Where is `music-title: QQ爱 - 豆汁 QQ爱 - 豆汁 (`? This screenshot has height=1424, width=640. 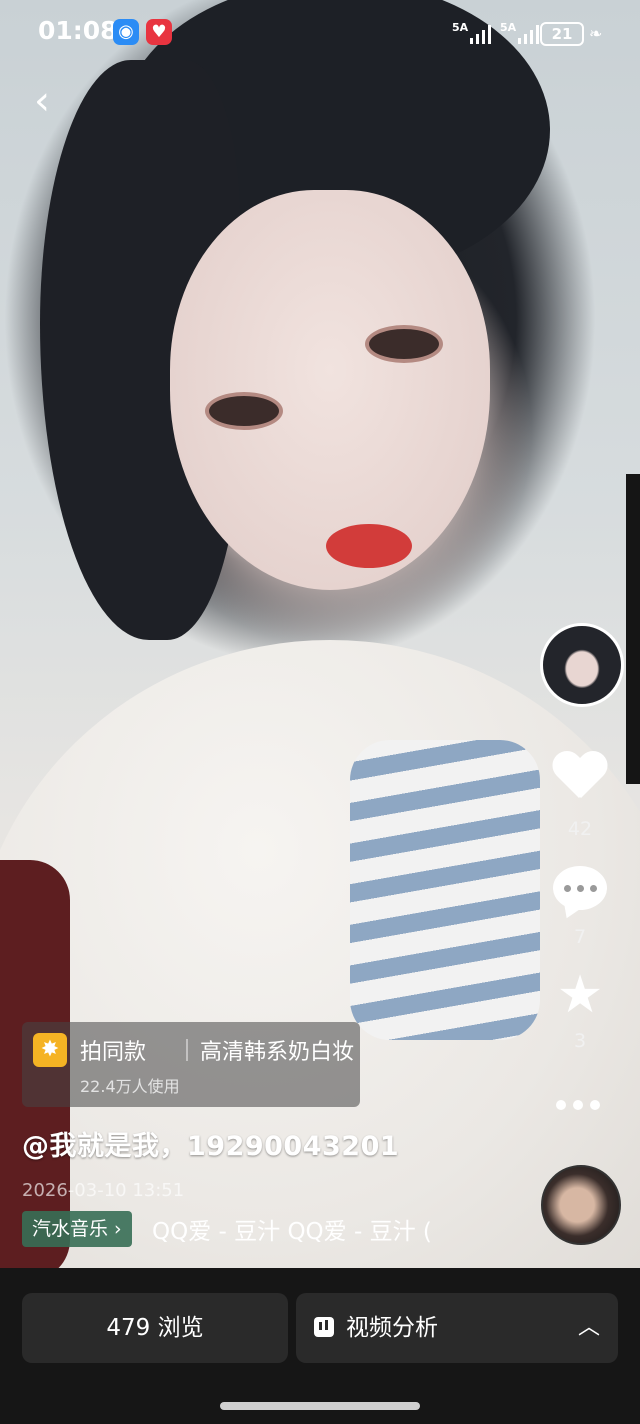 music-title: QQ爱 - 豆汁 QQ爱 - 豆汁 ( is located at coordinates (317, 1229).